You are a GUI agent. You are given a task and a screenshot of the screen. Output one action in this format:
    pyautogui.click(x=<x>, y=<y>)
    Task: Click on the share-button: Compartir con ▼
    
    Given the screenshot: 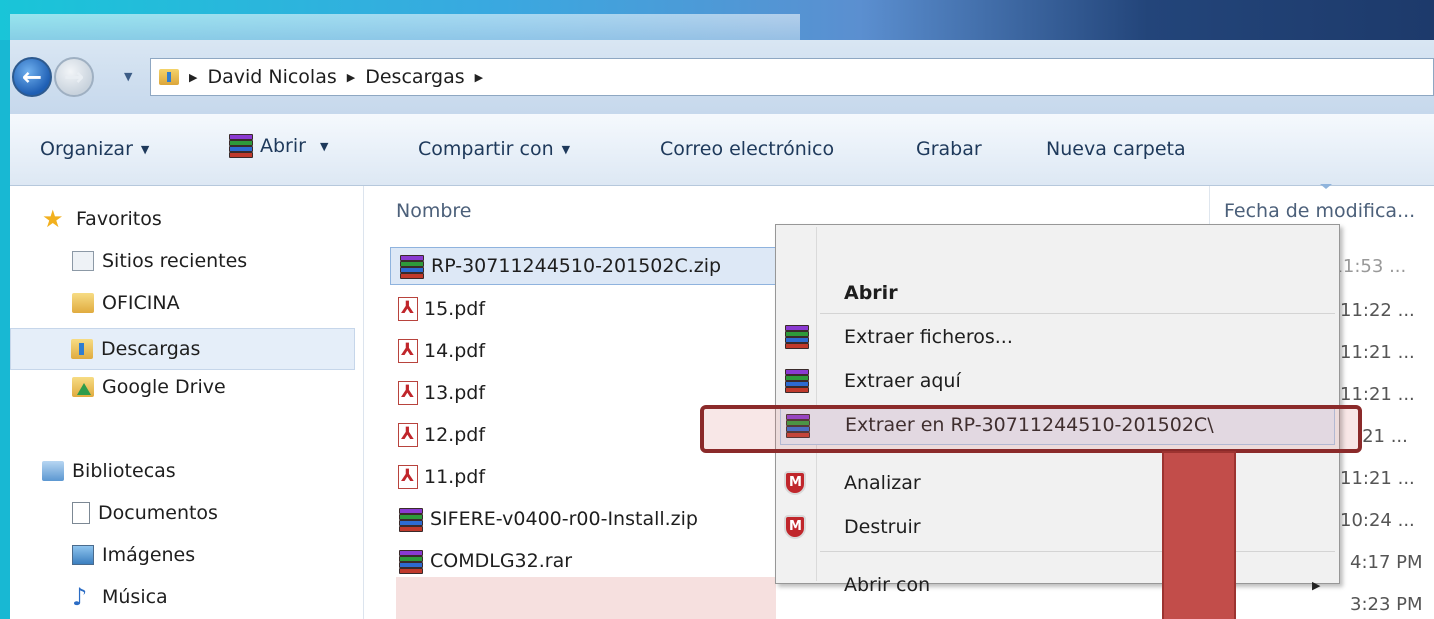 What is the action you would take?
    pyautogui.click(x=494, y=149)
    